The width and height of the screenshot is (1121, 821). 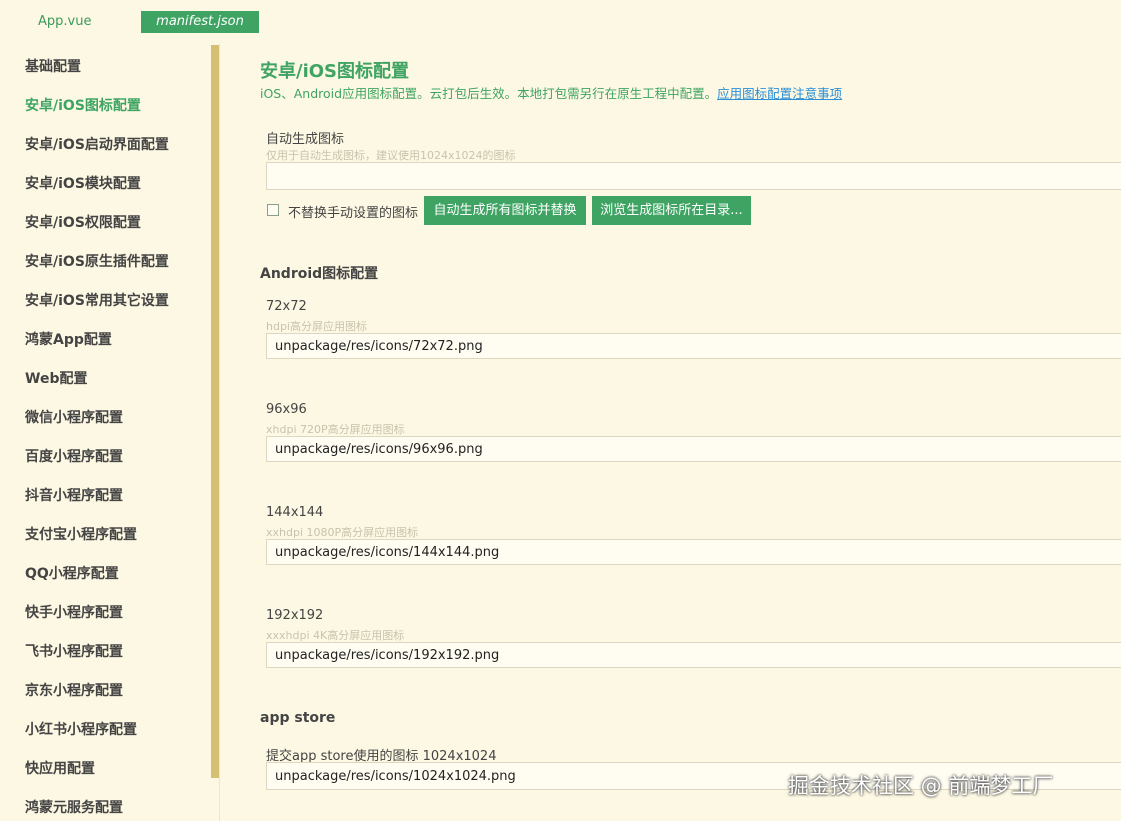 I want to click on auto-icon-hint: 仅用于自动生成图标，建议使用1024x1024的图标, so click(x=391, y=155).